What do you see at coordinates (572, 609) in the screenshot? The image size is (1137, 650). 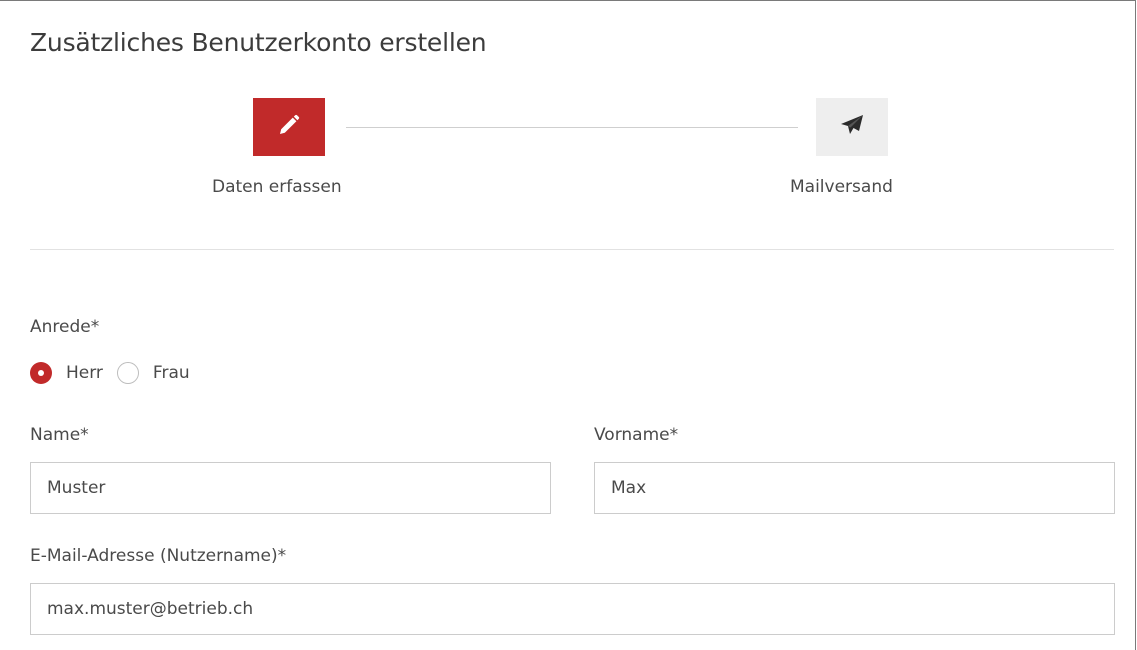 I see `email-input` at bounding box center [572, 609].